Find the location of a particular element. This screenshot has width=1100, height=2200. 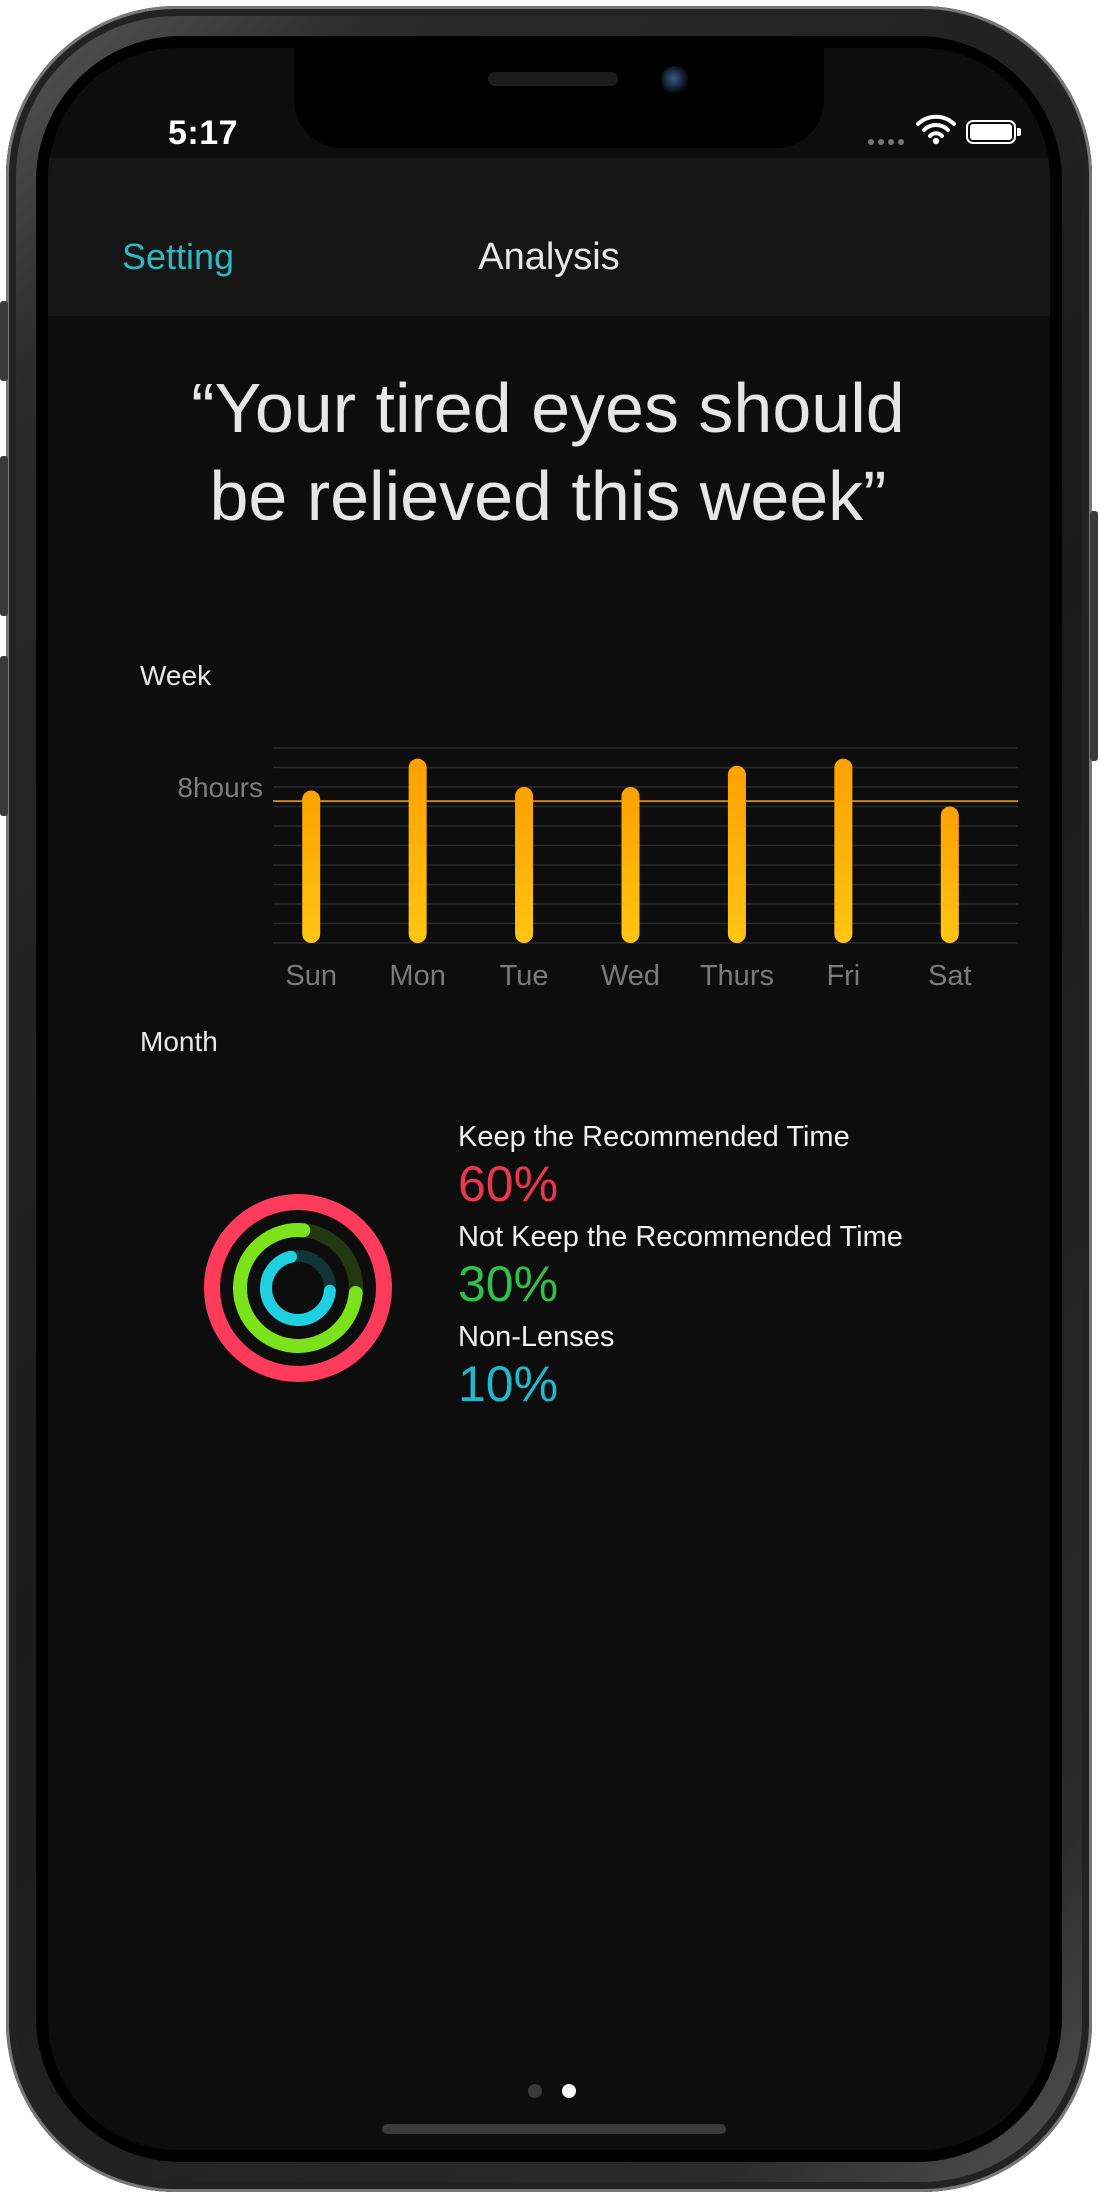

legend-percent: 10% is located at coordinates (508, 1384).